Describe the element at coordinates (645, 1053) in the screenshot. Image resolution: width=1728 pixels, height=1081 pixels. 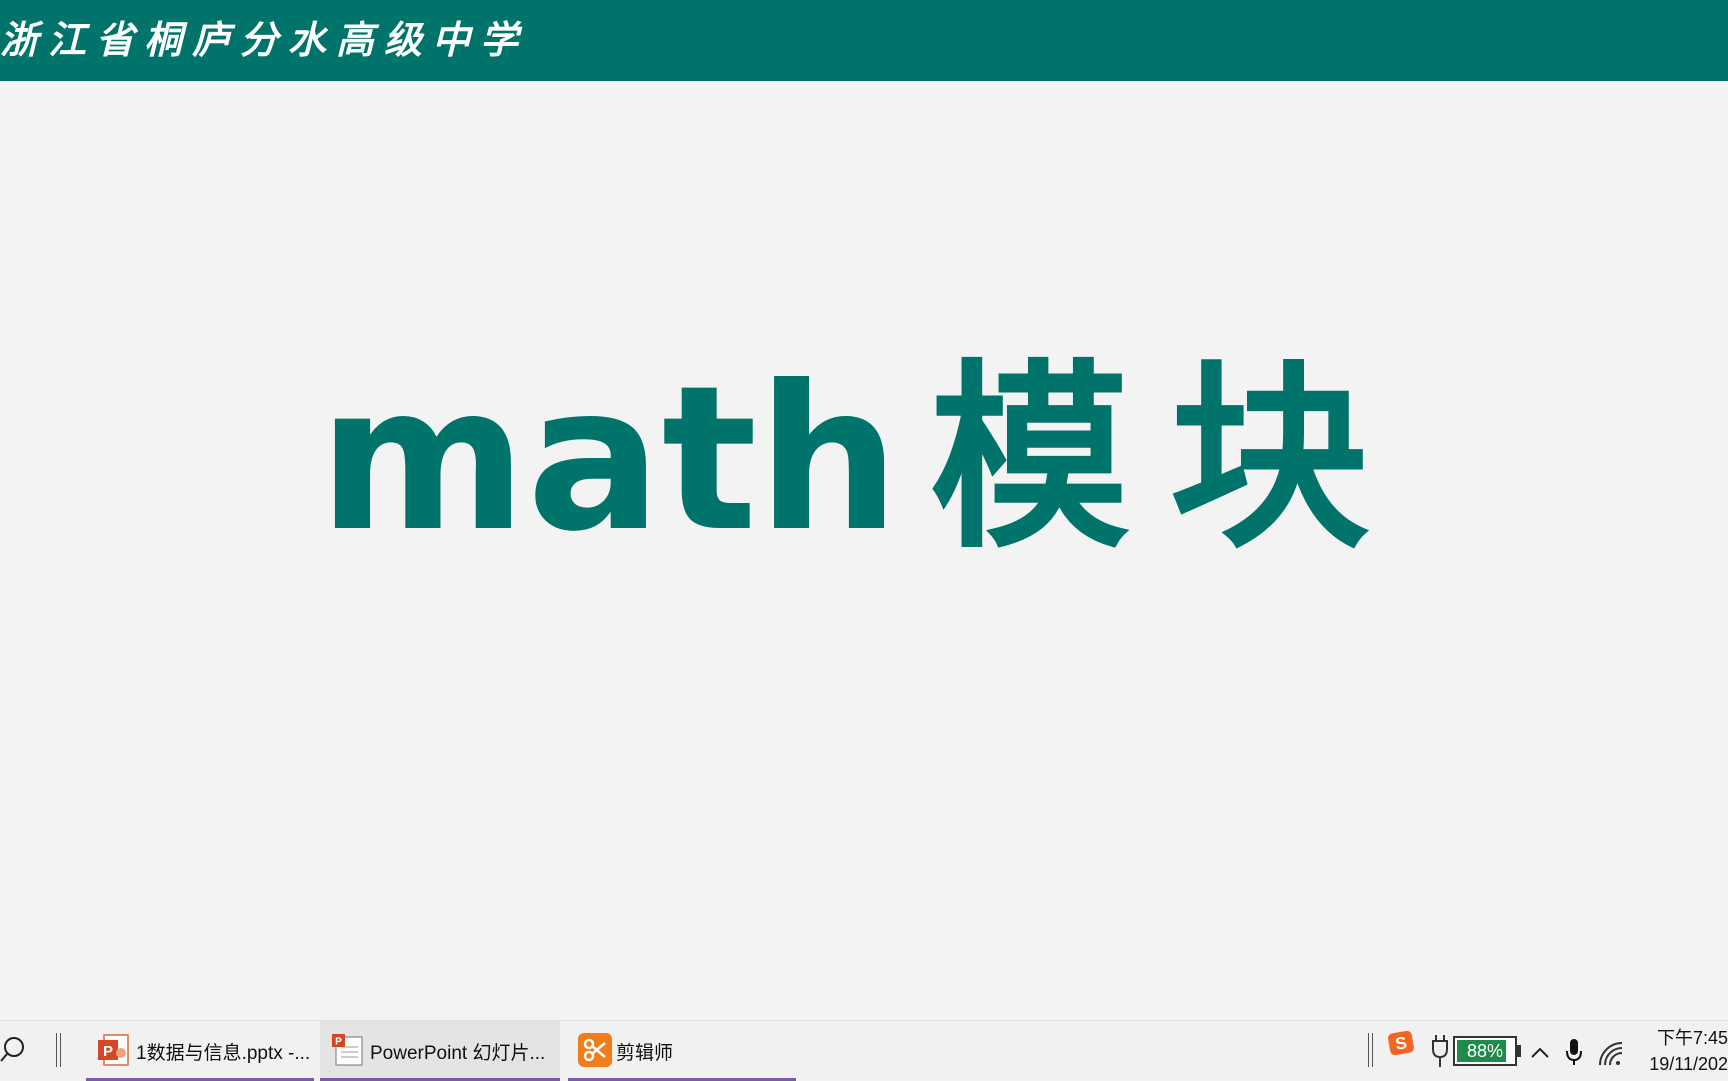
I see `taskbar-app-label: 剪辑师` at that location.